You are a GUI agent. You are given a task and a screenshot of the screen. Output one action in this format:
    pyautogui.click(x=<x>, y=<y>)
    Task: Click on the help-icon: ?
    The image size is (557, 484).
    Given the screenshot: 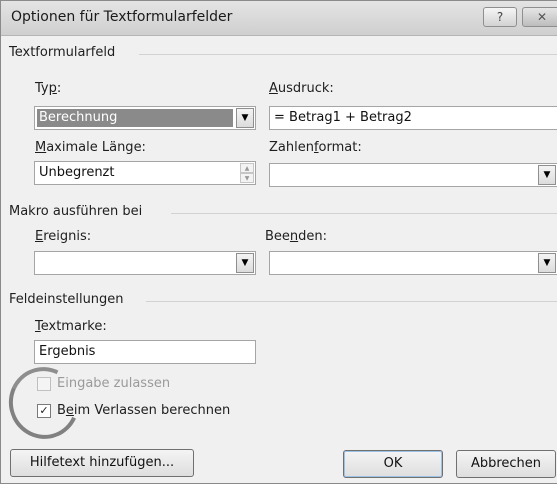 What is the action you would take?
    pyautogui.click(x=500, y=17)
    